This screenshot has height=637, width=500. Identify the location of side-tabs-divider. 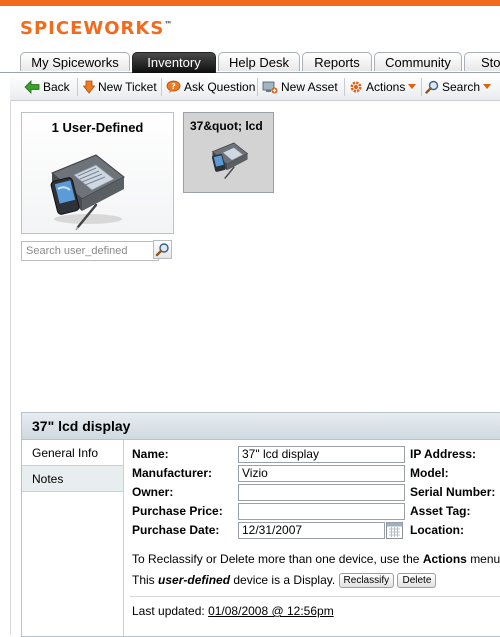
(123, 538).